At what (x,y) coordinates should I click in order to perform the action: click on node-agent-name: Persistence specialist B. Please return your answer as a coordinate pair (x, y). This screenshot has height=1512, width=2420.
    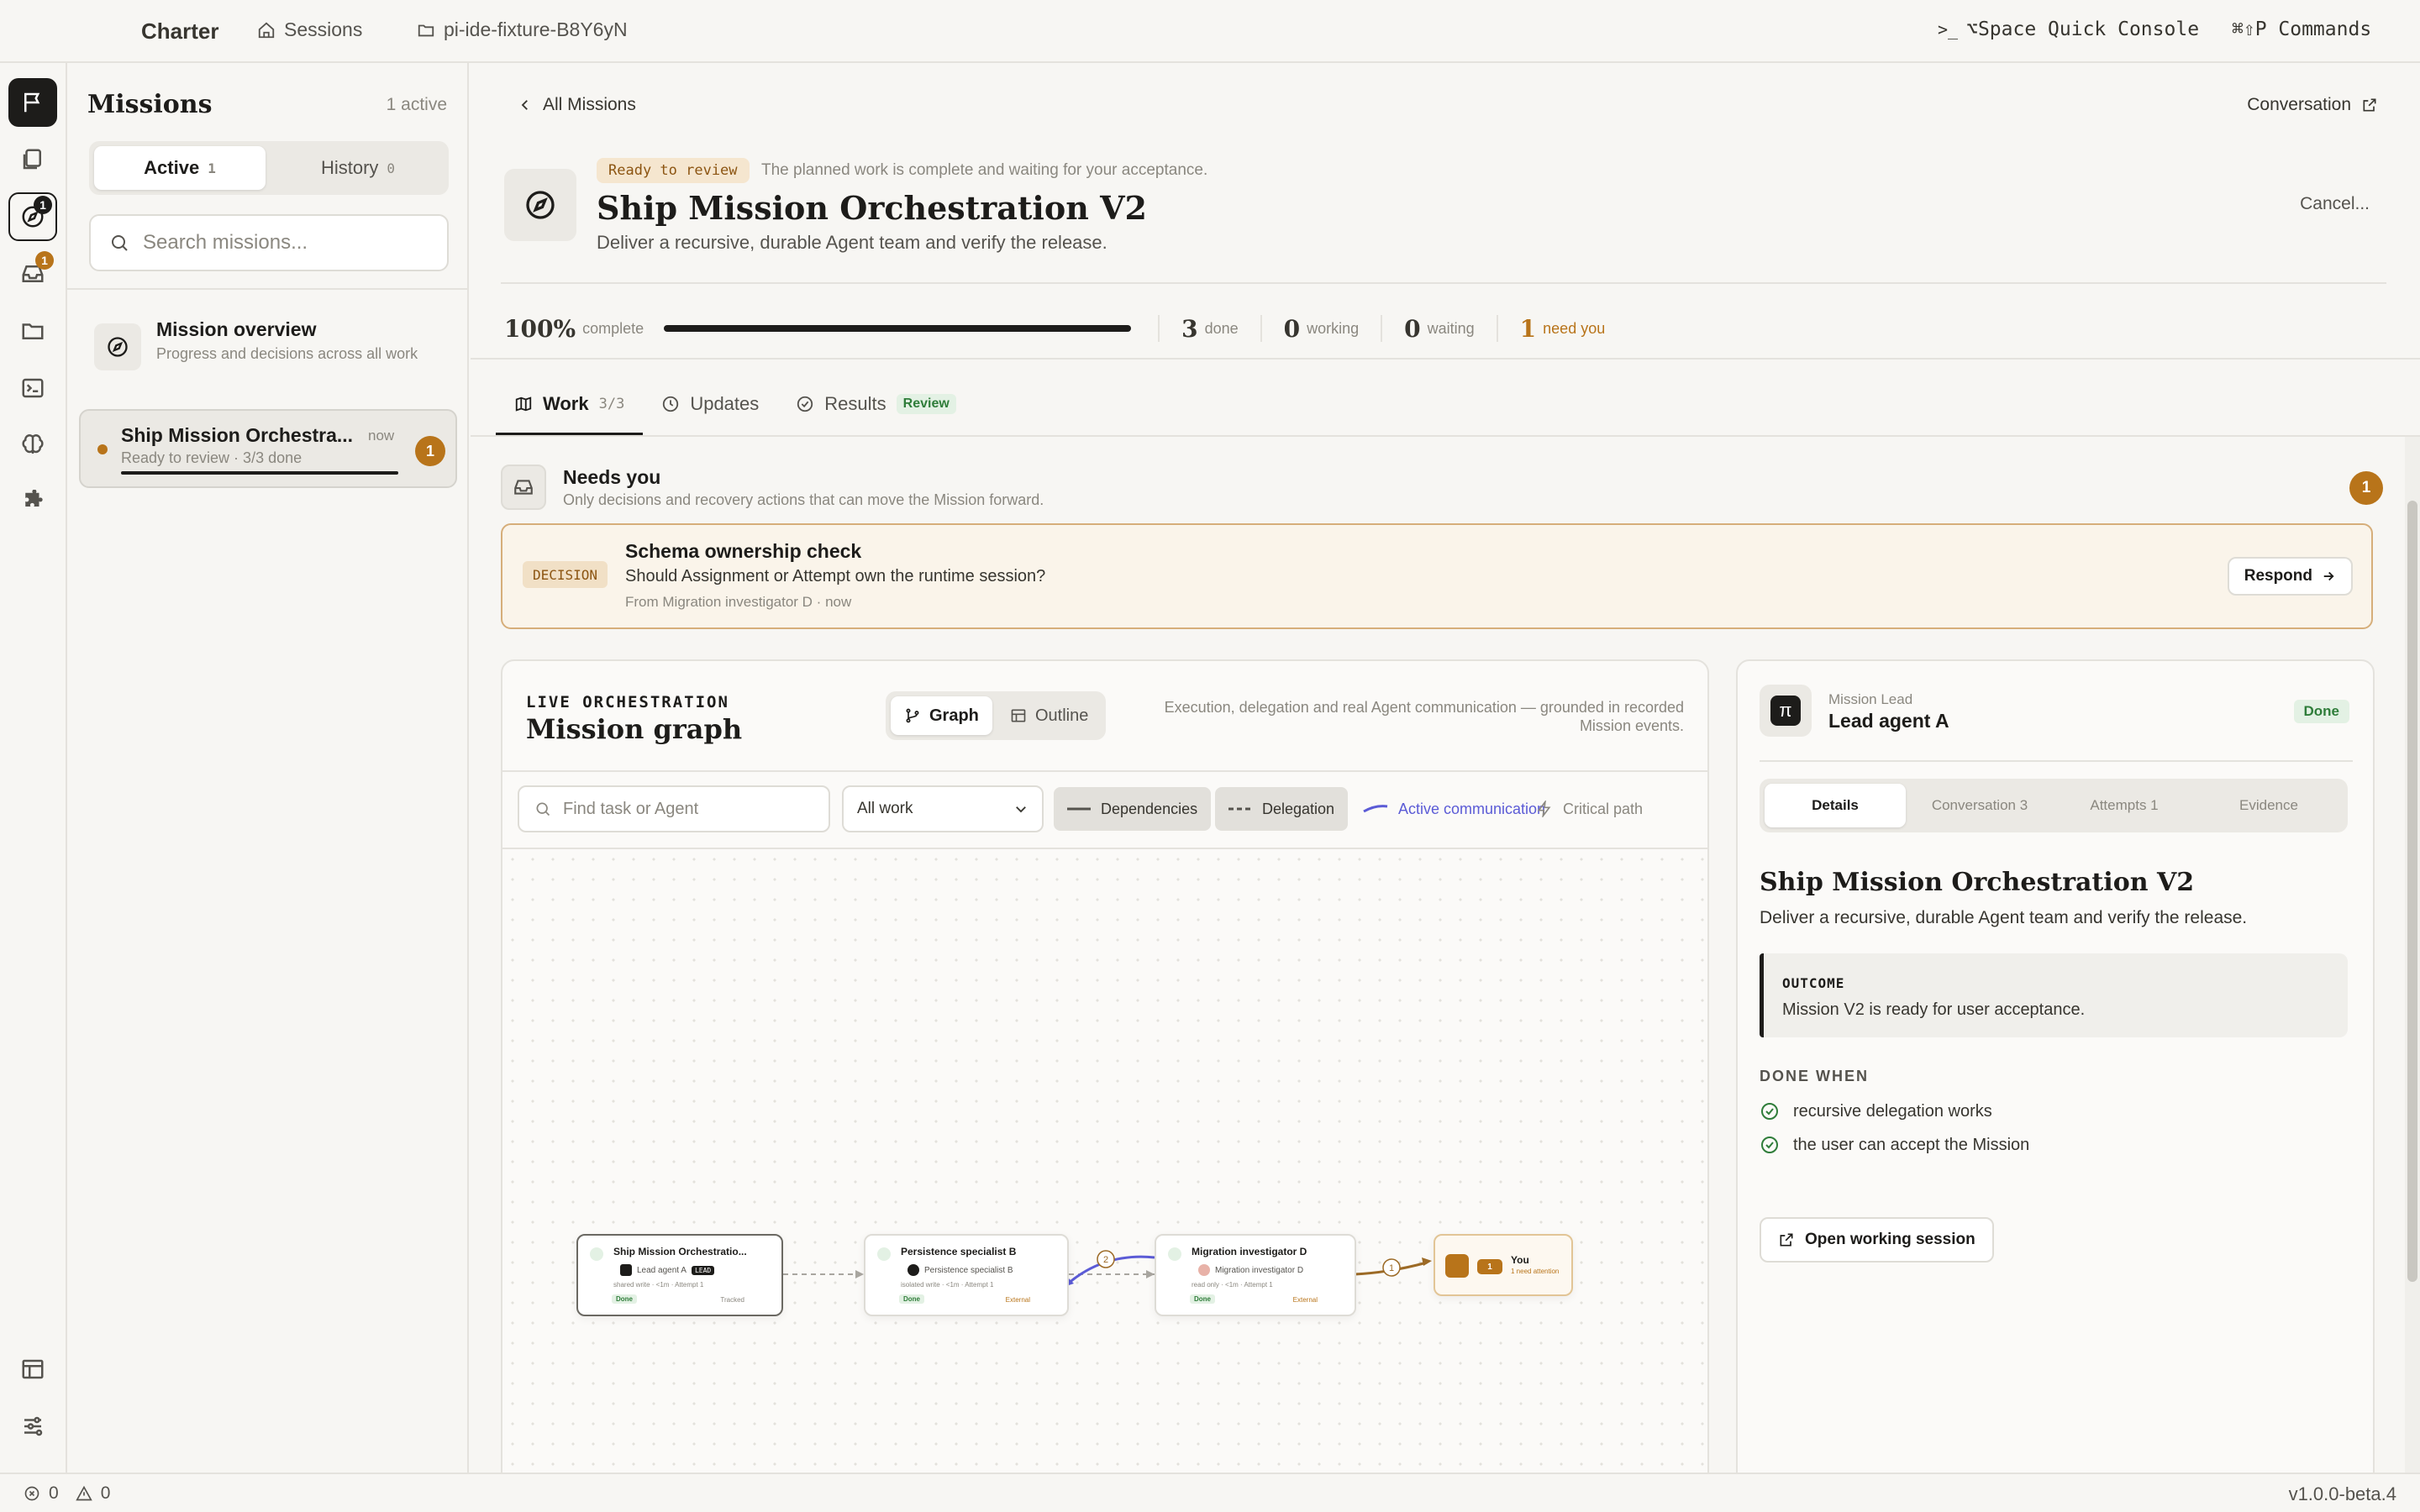
    Looking at the image, I should click on (968, 1270).